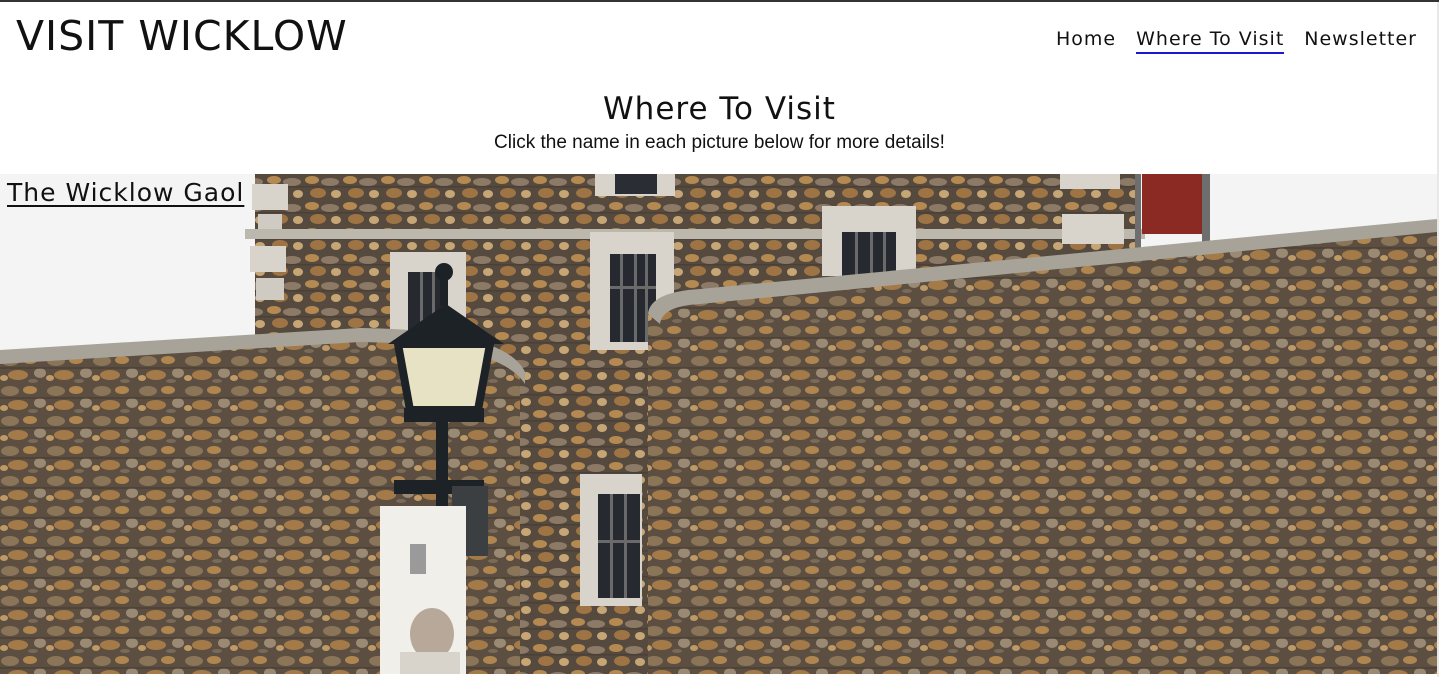  I want to click on nav-link-home: Home, so click(1086, 41).